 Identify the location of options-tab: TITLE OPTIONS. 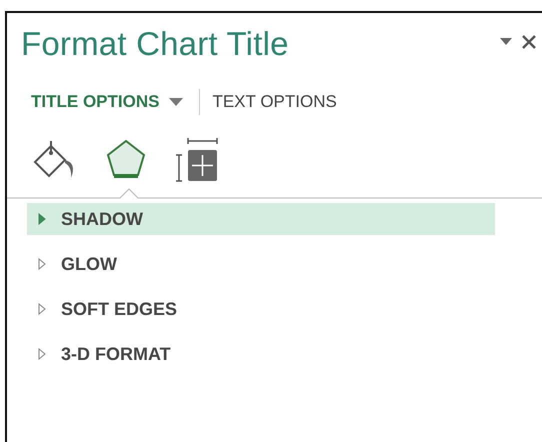
(95, 102).